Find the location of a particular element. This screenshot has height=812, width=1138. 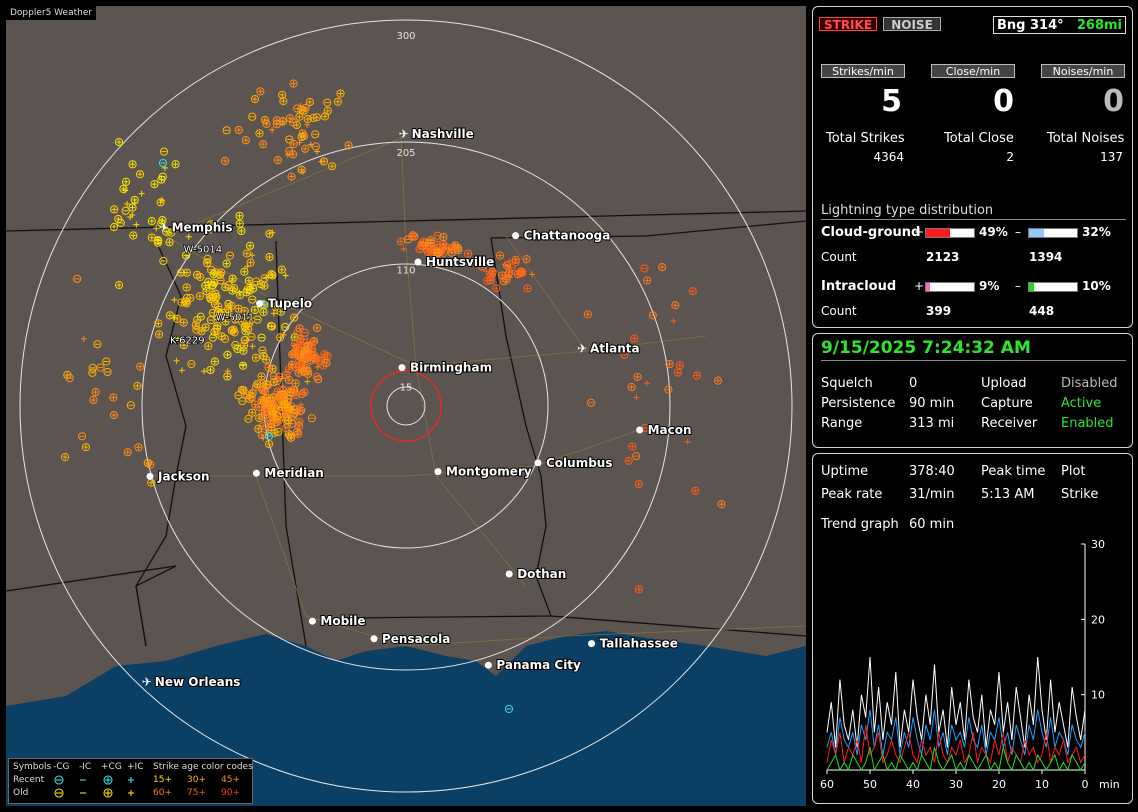

plot-label: Plot is located at coordinates (1073, 471).